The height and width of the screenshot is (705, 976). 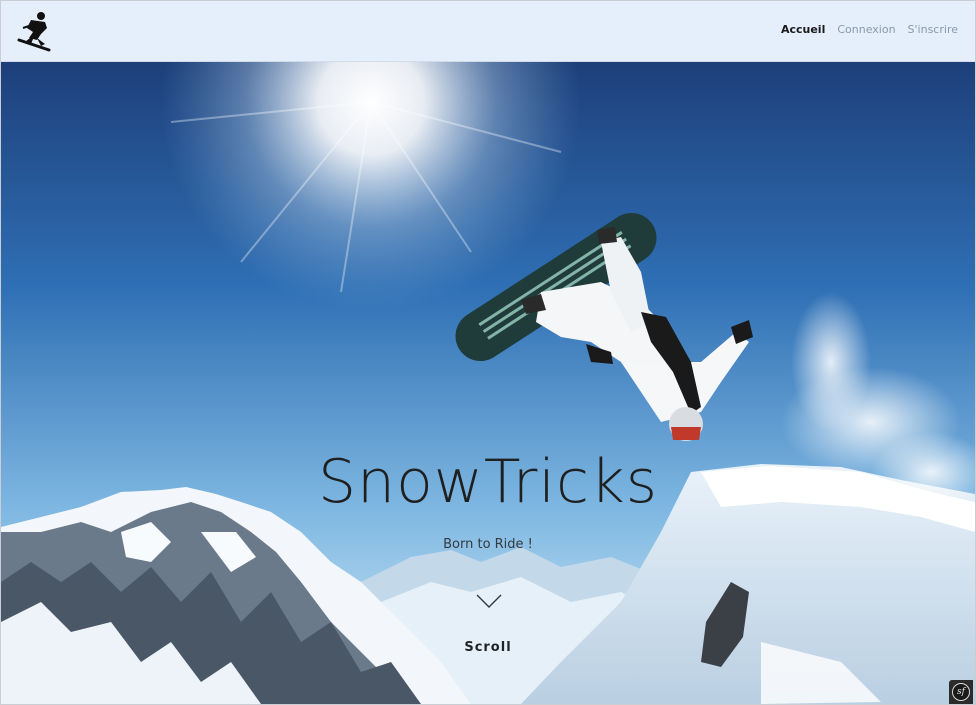 What do you see at coordinates (488, 544) in the screenshot?
I see `hero-subtitle: Born to Ride !` at bounding box center [488, 544].